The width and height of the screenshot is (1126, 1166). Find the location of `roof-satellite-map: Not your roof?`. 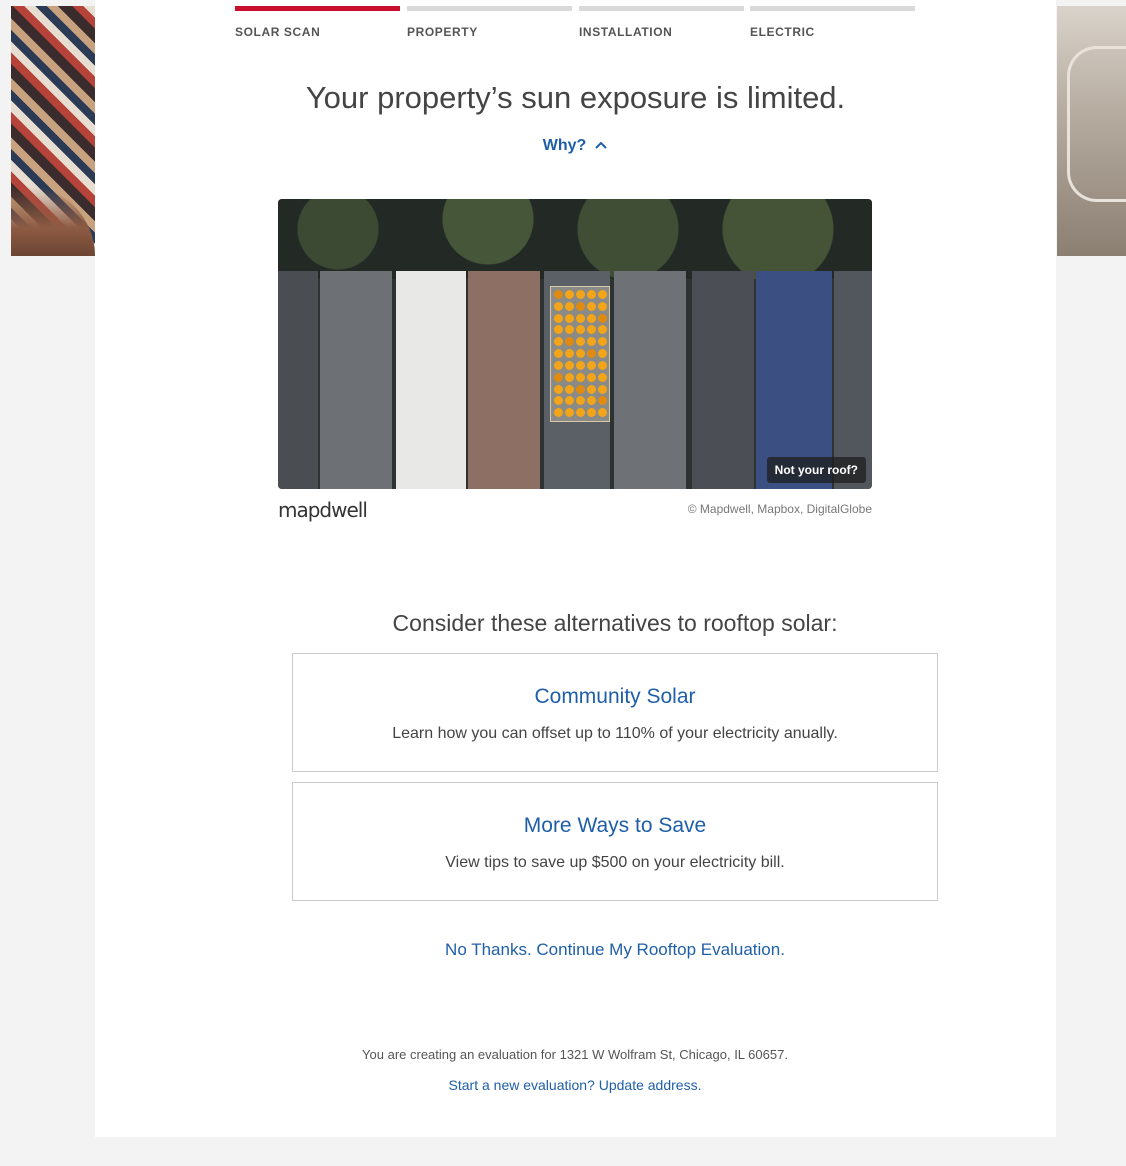

roof-satellite-map: Not your roof? is located at coordinates (575, 344).